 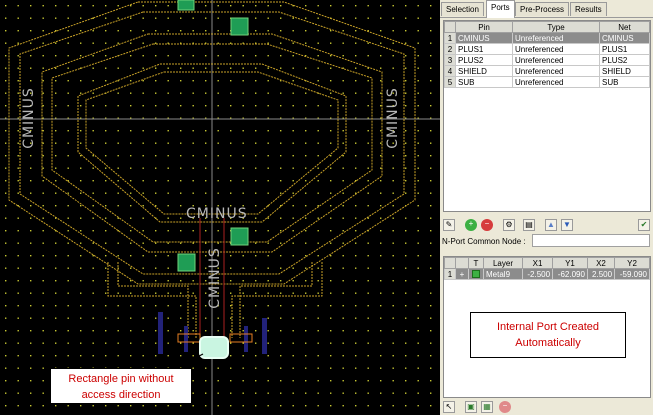 What do you see at coordinates (449, 225) in the screenshot?
I see `edit-pin-button: ✎` at bounding box center [449, 225].